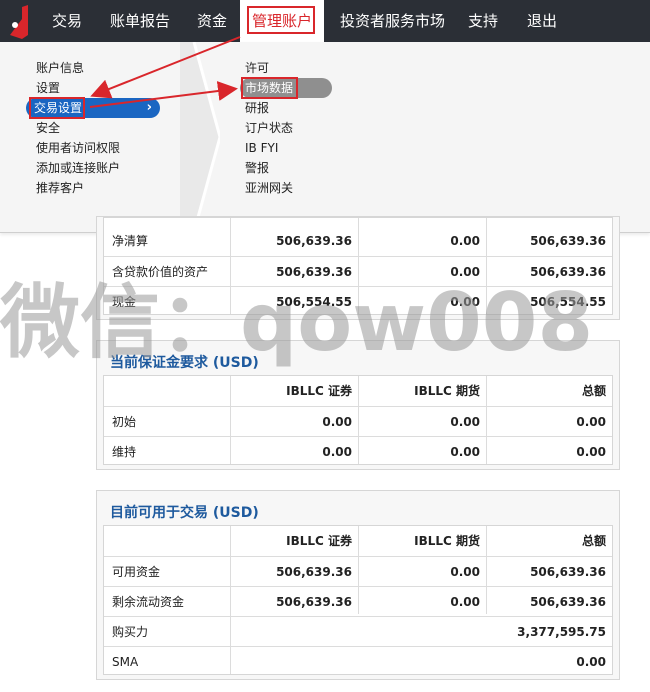  I want to click on row-label: 净清算, so click(130, 241).